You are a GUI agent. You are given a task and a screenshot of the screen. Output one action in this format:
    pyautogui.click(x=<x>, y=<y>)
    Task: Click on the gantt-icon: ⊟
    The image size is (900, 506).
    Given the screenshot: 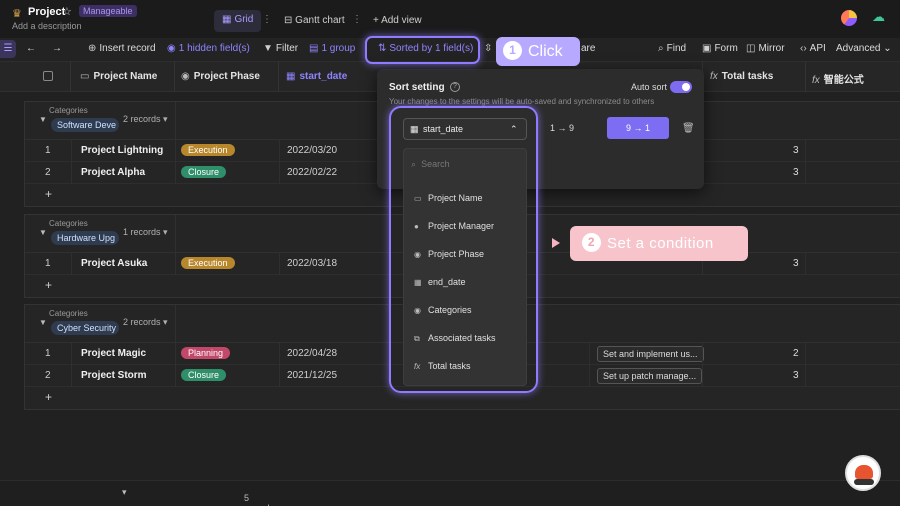 What is the action you would take?
    pyautogui.click(x=288, y=20)
    